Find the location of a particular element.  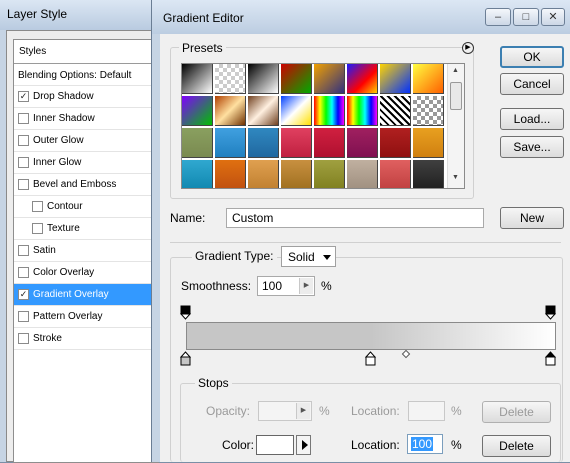

layer-style-item-label: Drop Shadow is located at coordinates (63, 96).